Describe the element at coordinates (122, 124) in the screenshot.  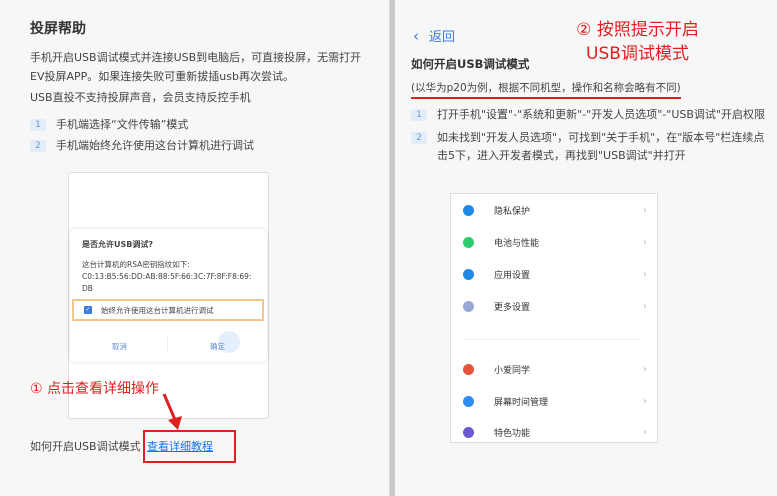
I see `step-text: 手机端选择“文件传输”模式` at that location.